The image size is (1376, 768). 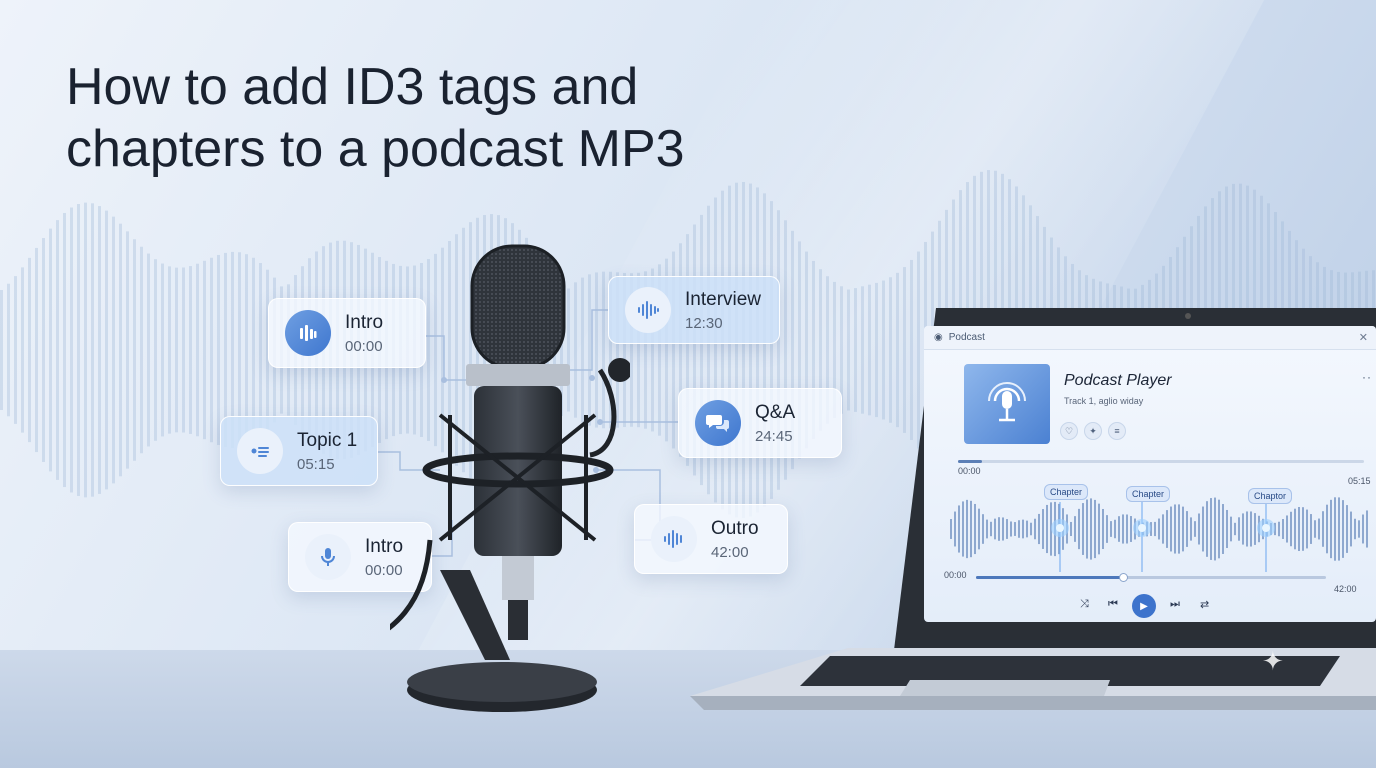 I want to click on heart-icon: ♡, so click(x=1069, y=431).